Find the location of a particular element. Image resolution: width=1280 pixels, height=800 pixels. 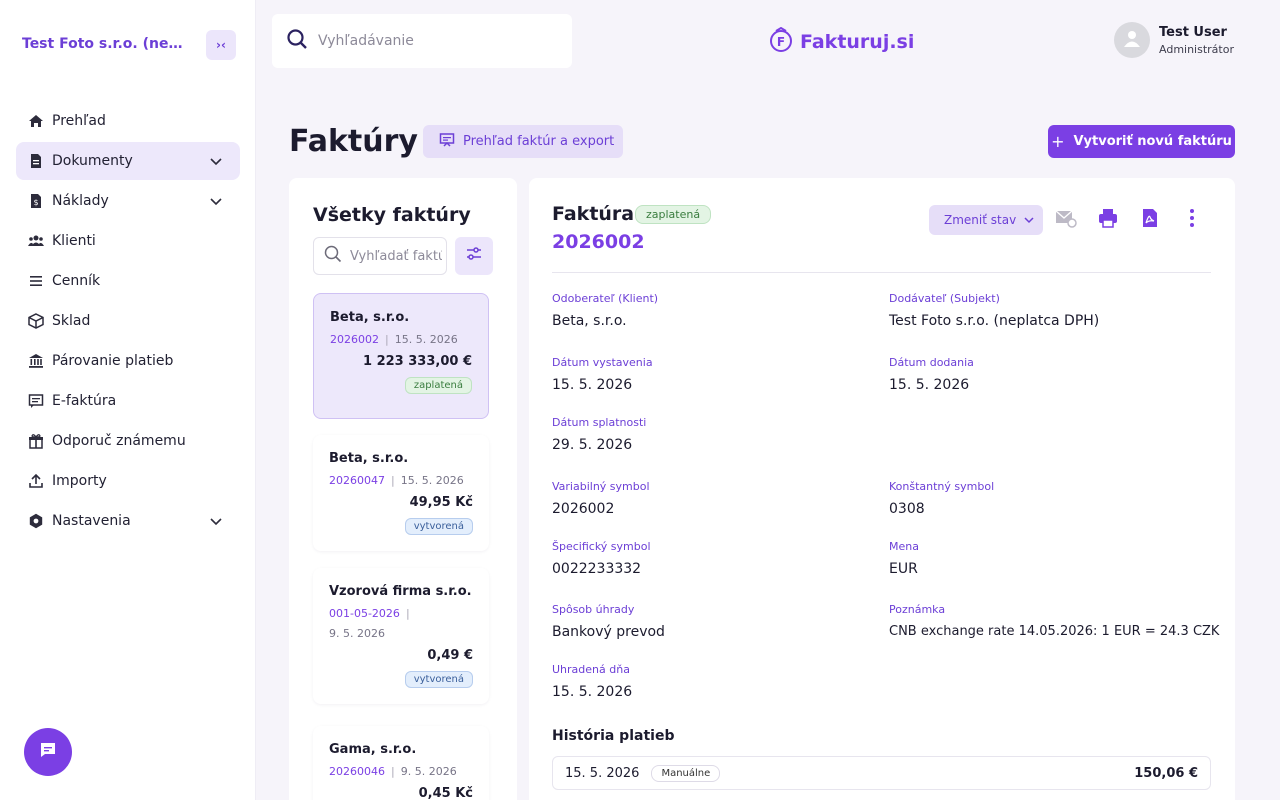

gear-icon is located at coordinates (36, 521).